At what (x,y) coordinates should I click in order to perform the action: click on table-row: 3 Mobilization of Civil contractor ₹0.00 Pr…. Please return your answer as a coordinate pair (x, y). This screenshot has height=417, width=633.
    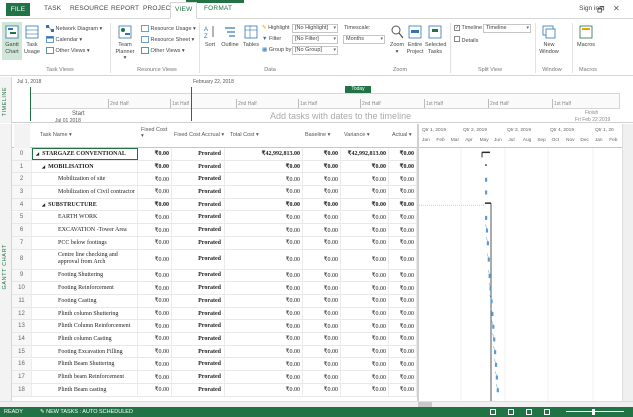
    Looking at the image, I should click on (214, 192).